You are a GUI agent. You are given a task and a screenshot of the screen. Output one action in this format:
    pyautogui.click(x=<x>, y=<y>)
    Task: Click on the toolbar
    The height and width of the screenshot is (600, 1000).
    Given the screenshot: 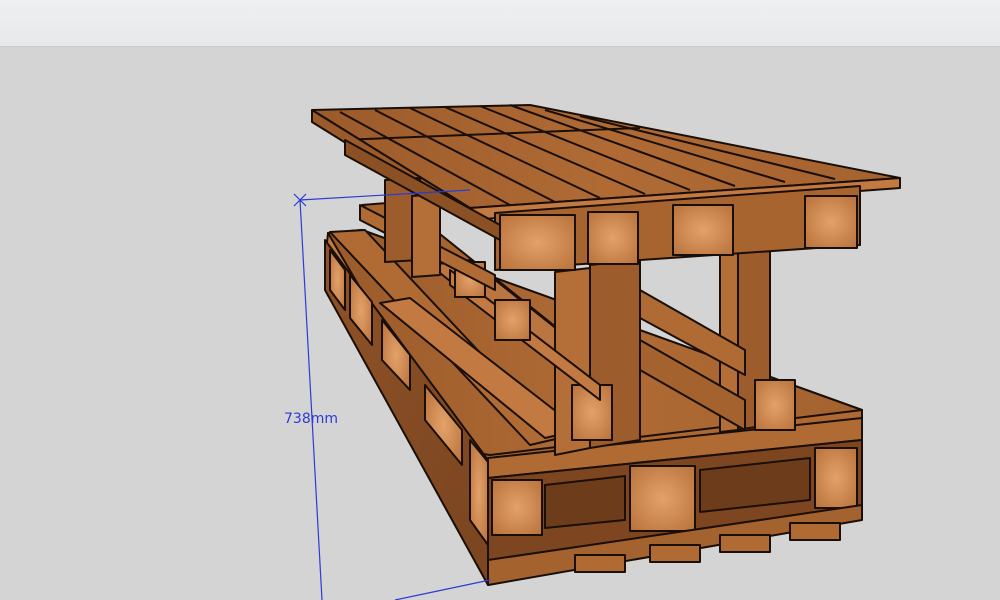 What is the action you would take?
    pyautogui.click(x=500, y=23)
    